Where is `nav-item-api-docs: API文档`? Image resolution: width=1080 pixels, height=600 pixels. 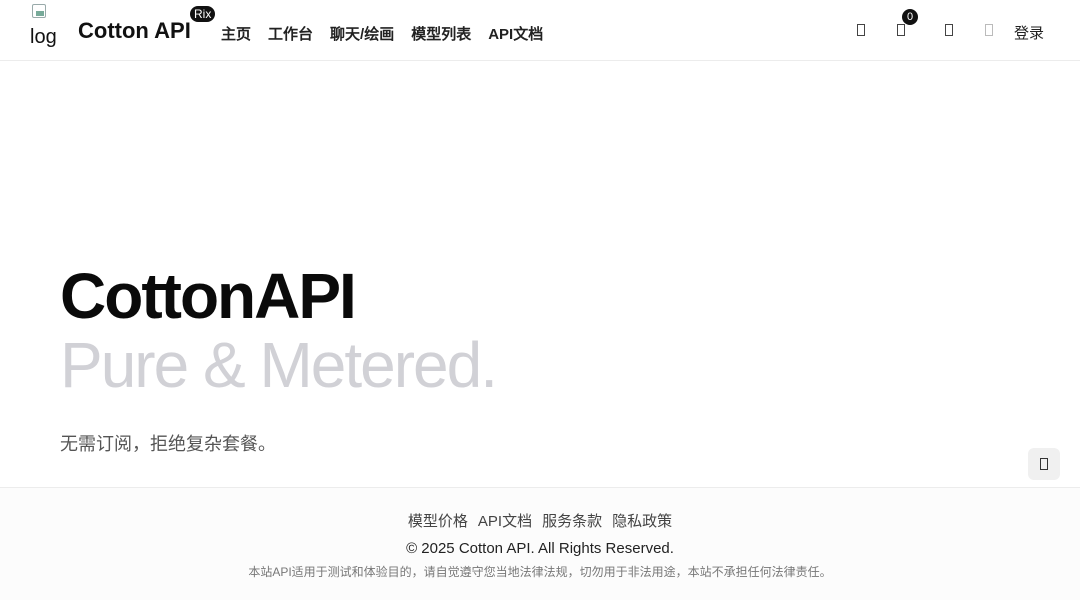 nav-item-api-docs: API文档 is located at coordinates (515, 33).